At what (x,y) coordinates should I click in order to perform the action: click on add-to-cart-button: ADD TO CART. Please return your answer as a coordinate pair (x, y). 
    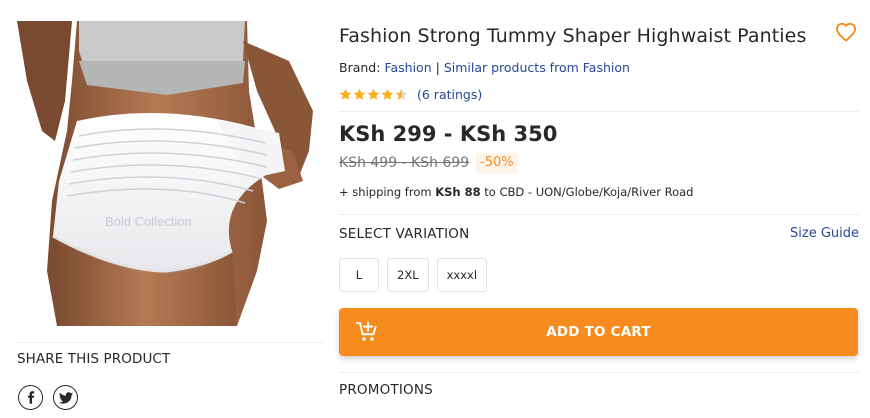
    Looking at the image, I should click on (598, 332).